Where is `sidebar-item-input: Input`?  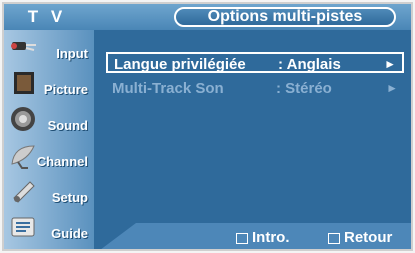
sidebar-item-input: Input is located at coordinates (49, 48).